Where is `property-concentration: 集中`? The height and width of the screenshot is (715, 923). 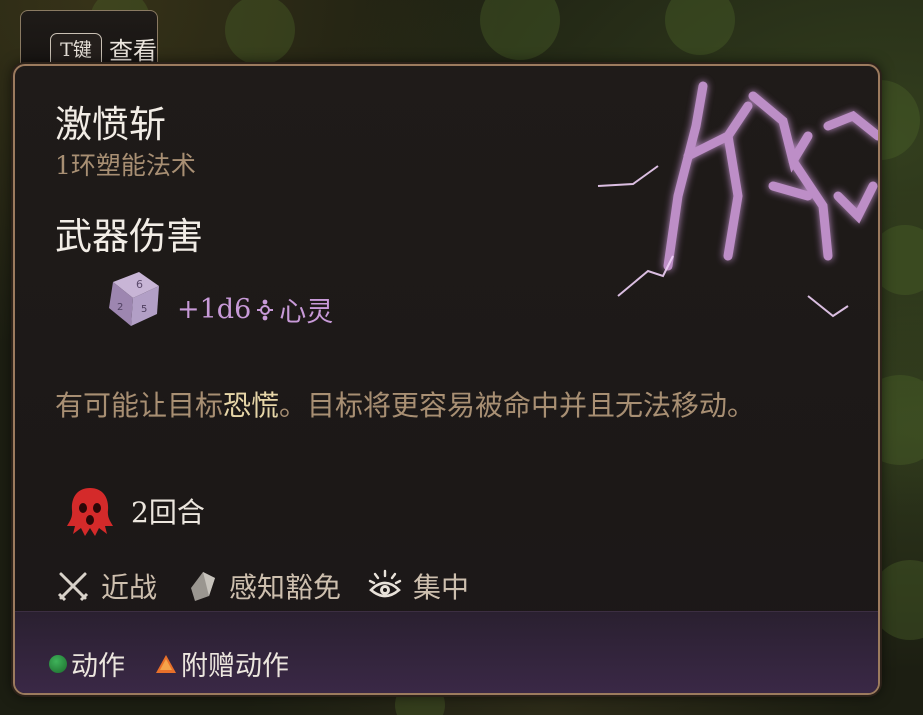 property-concentration: 集中 is located at coordinates (418, 586).